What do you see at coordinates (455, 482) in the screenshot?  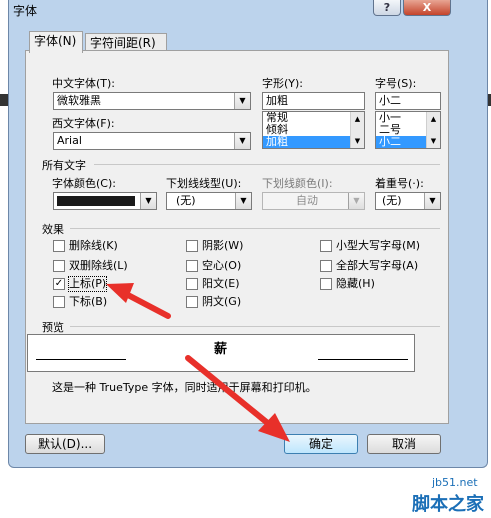 I see `watermark-domain: jb51.net` at bounding box center [455, 482].